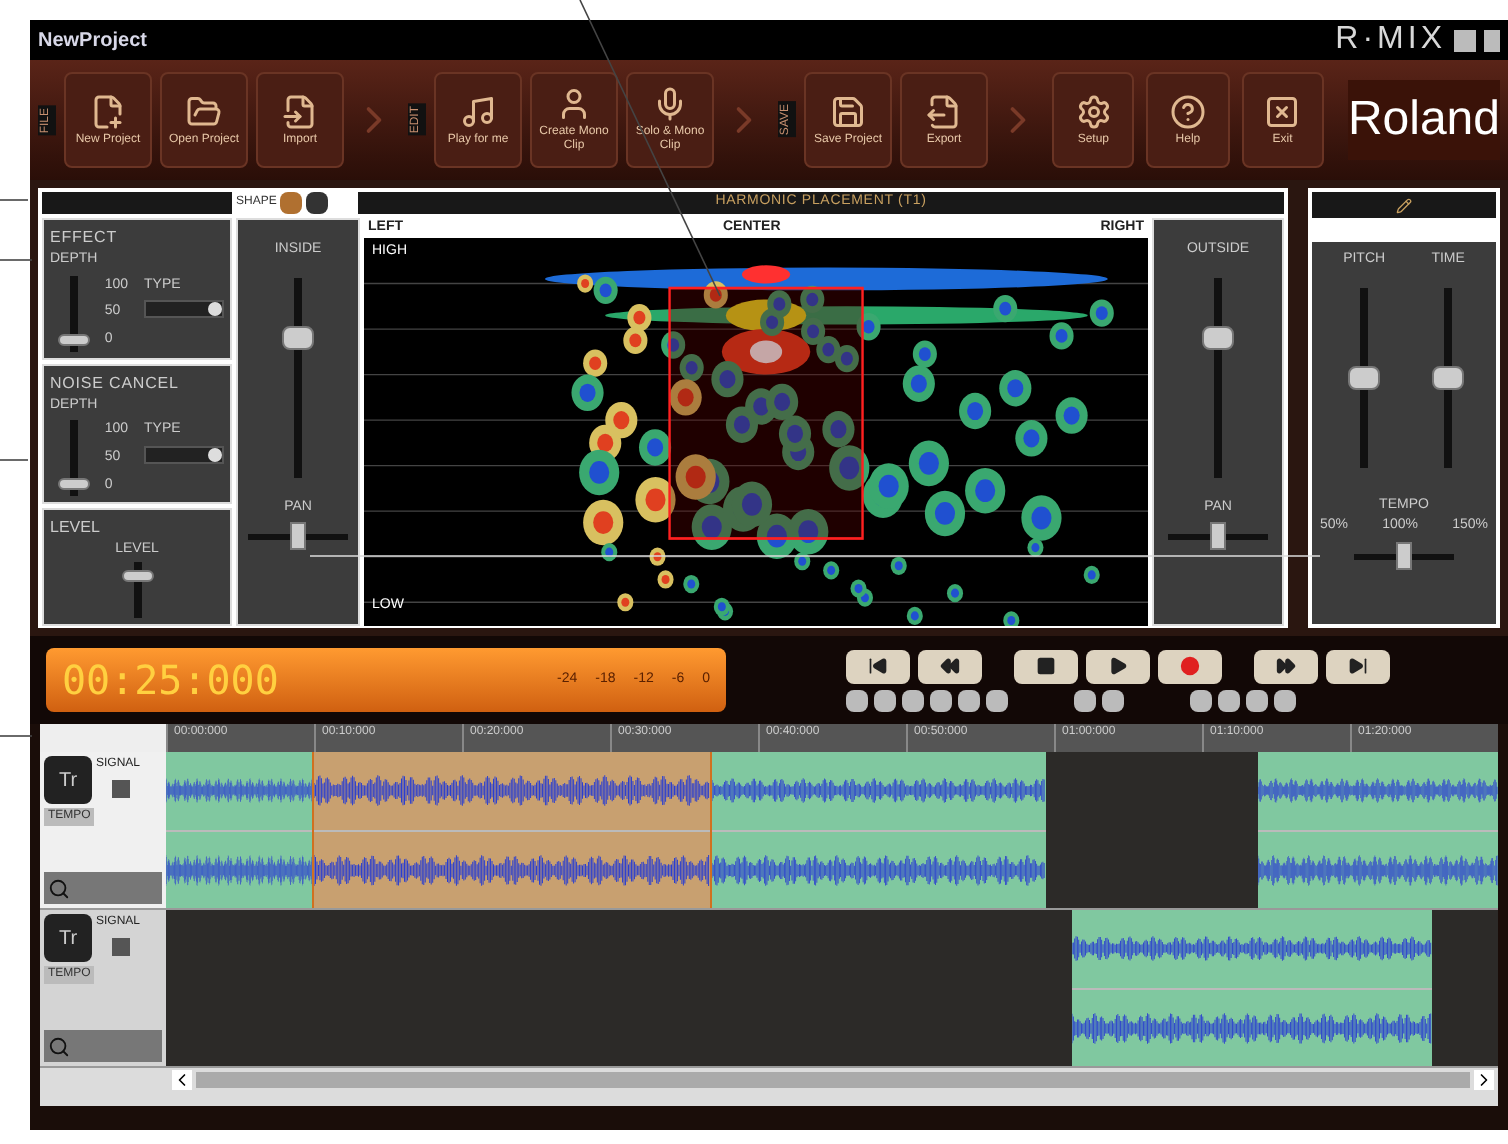 This screenshot has height=1144, width=1508. Describe the element at coordinates (115, 383) in the screenshot. I see `panel-title: NOISE CANCEL` at that location.